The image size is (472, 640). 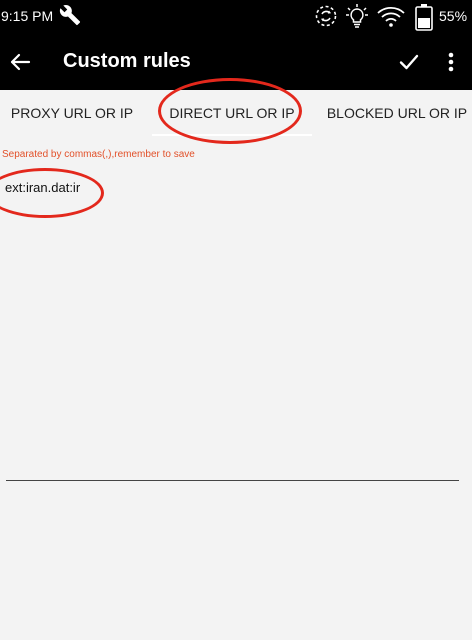 I want to click on page-title: Custom rules, so click(x=127, y=61).